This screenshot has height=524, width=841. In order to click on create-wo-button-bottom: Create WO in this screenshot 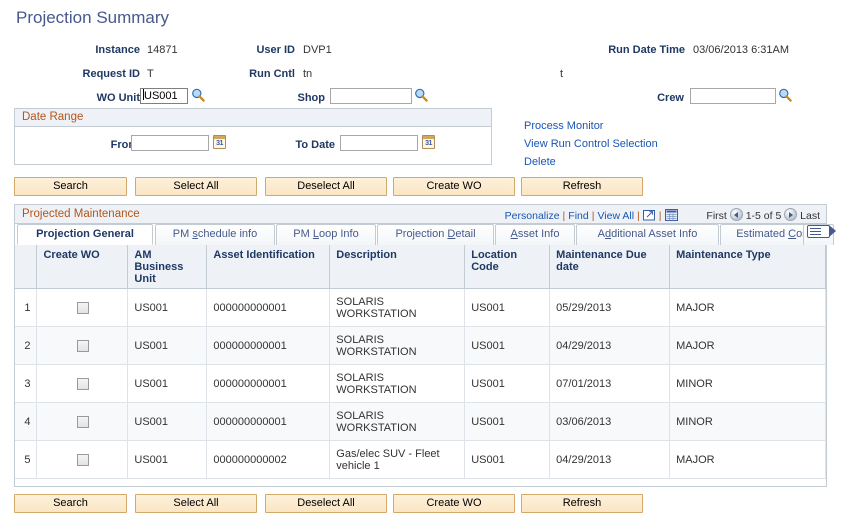, I will do `click(454, 503)`.